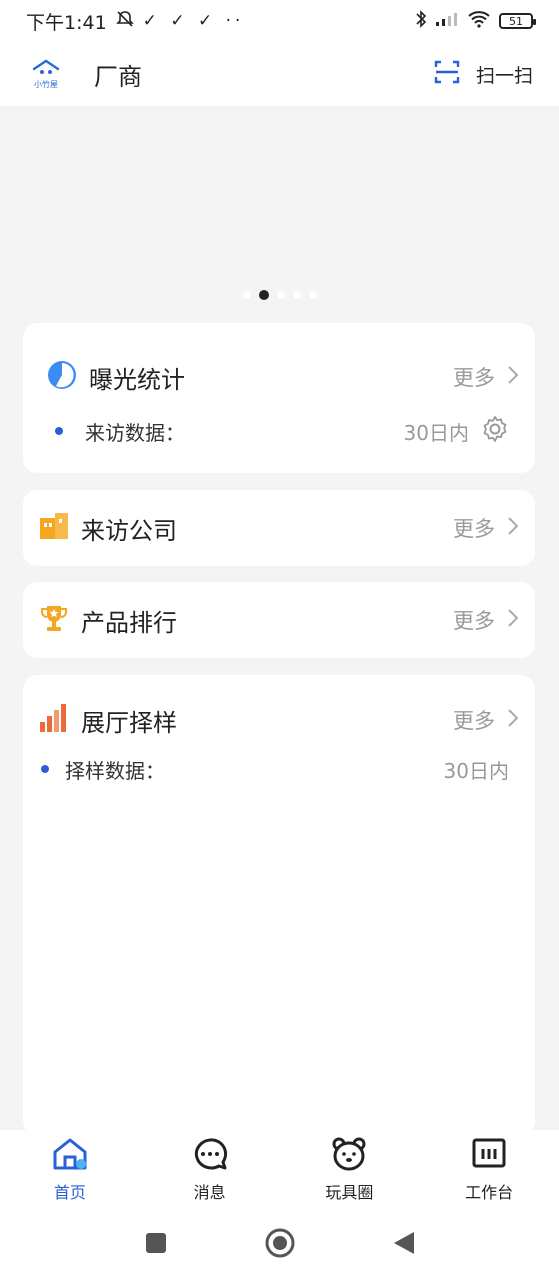  I want to click on ranking-title: 产品排行, so click(129, 622).